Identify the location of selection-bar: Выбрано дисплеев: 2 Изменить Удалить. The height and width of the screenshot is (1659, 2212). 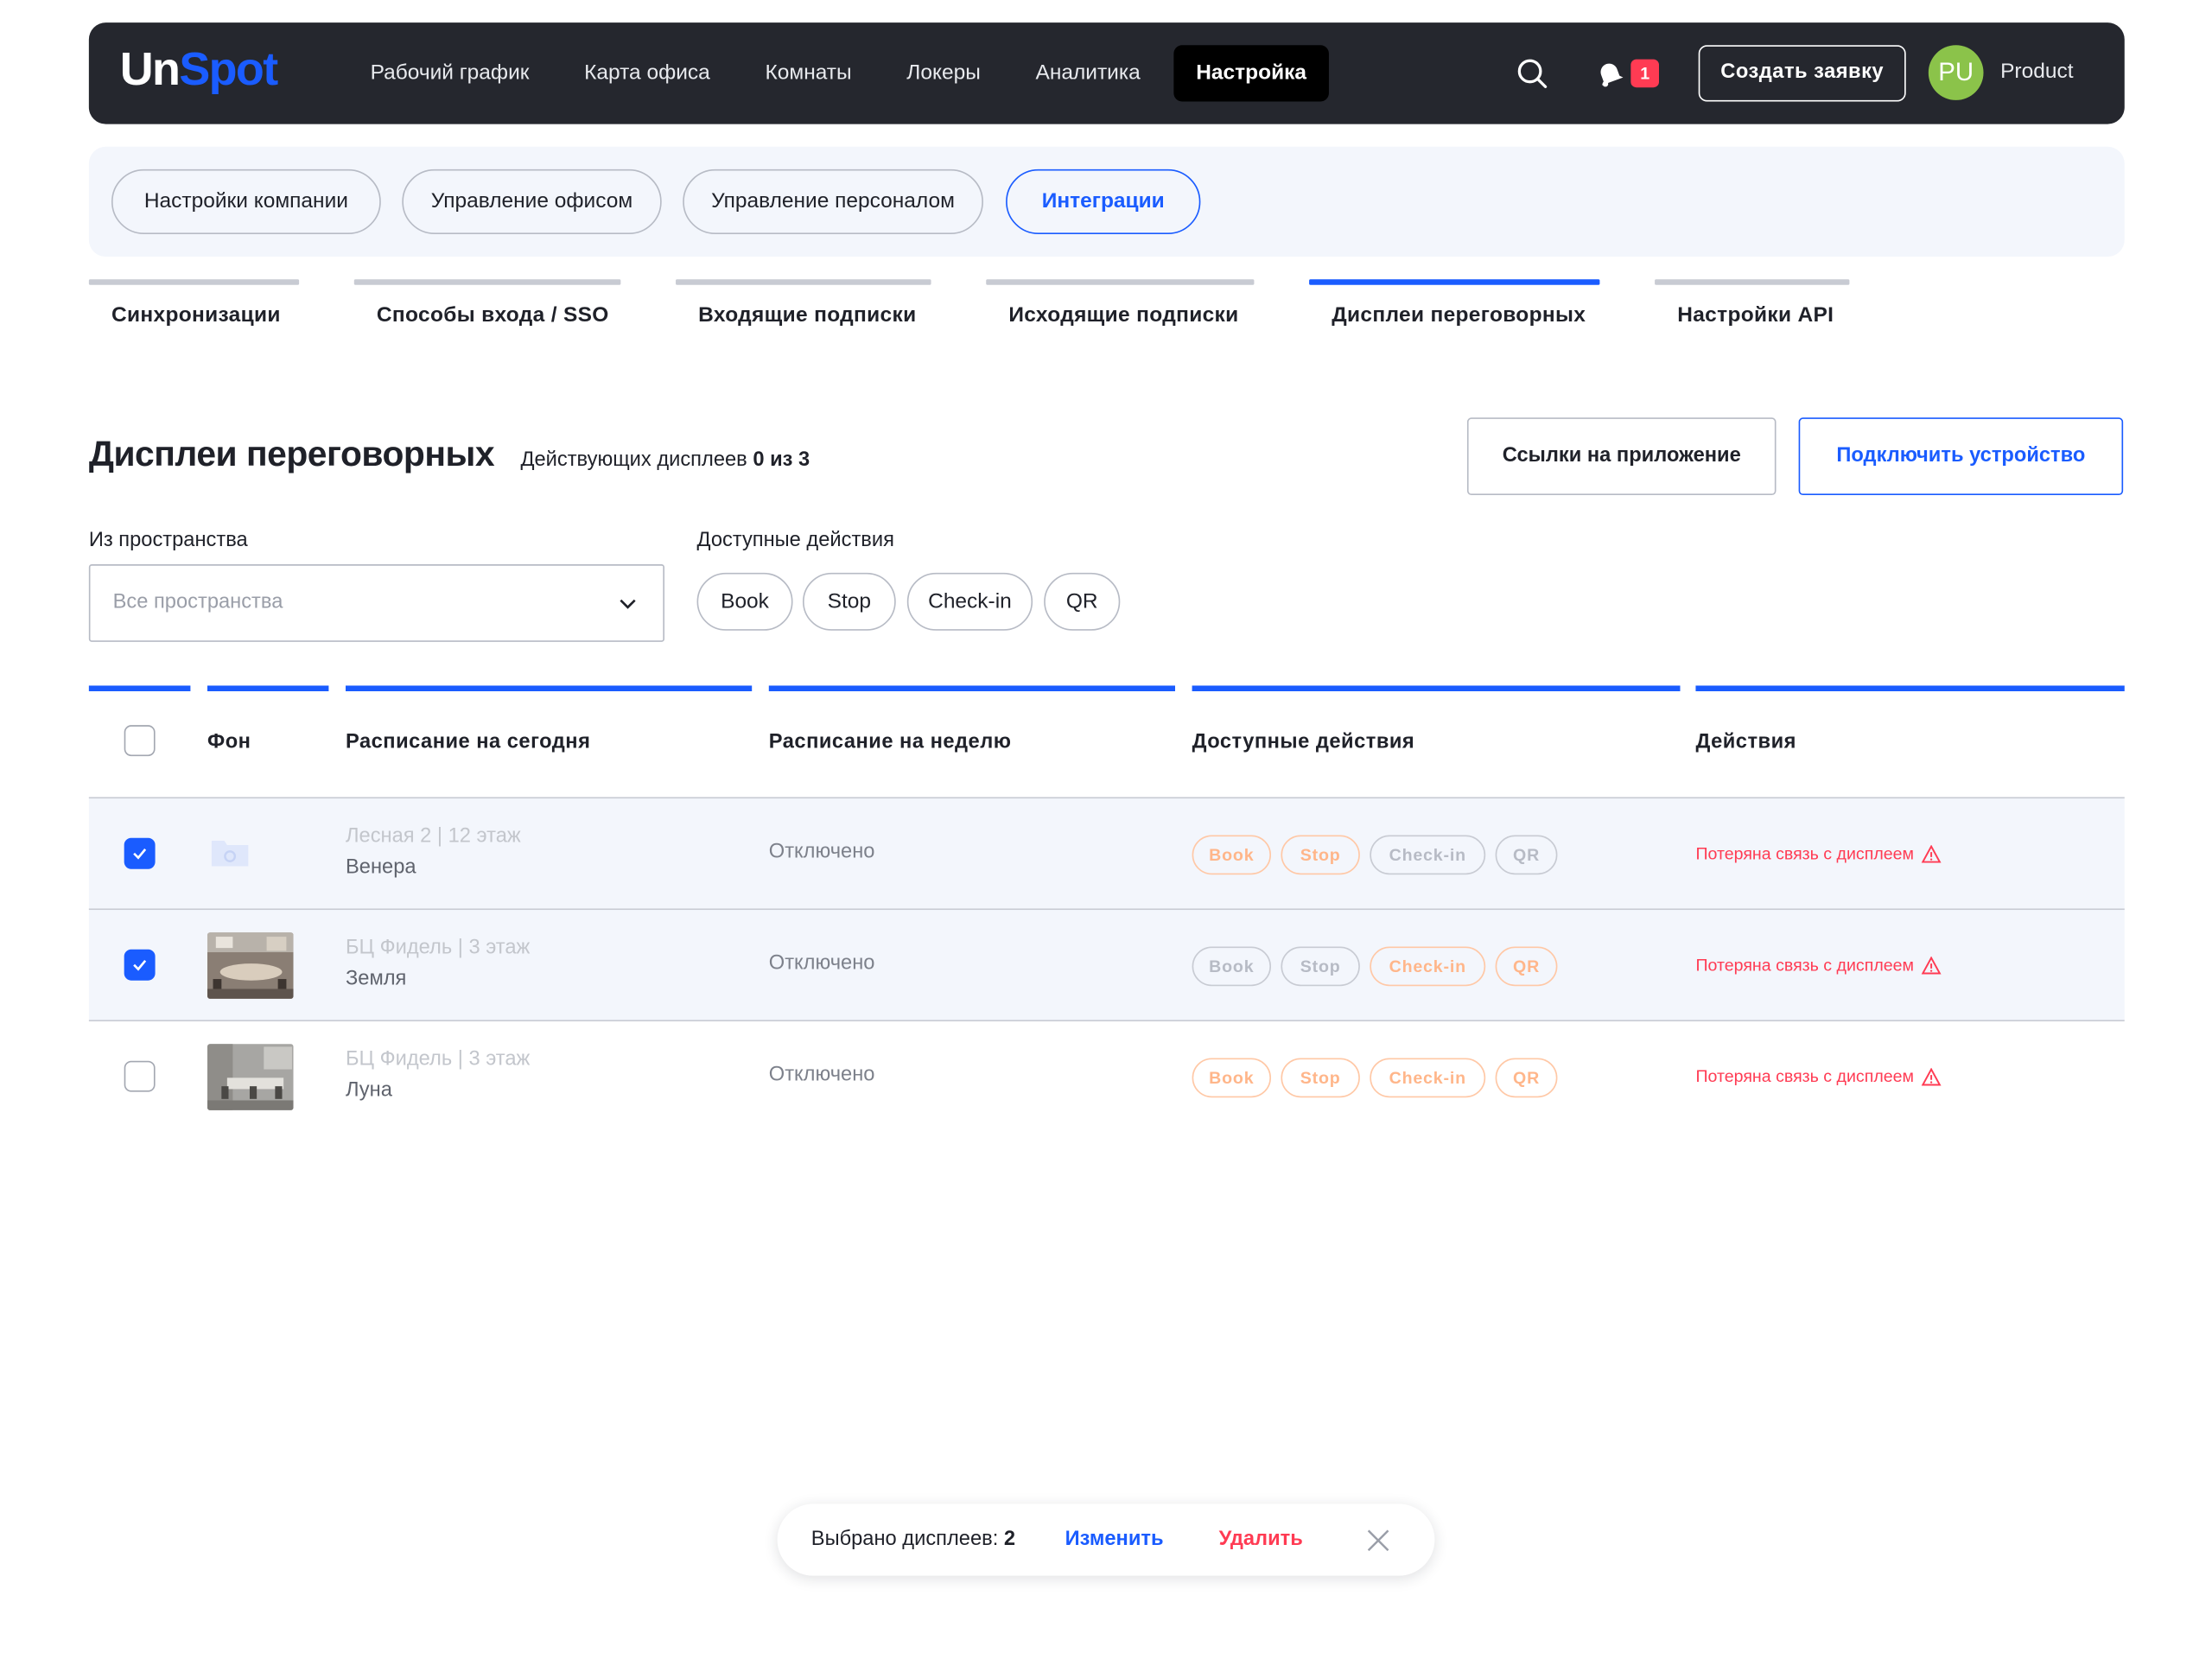
(1106, 1539).